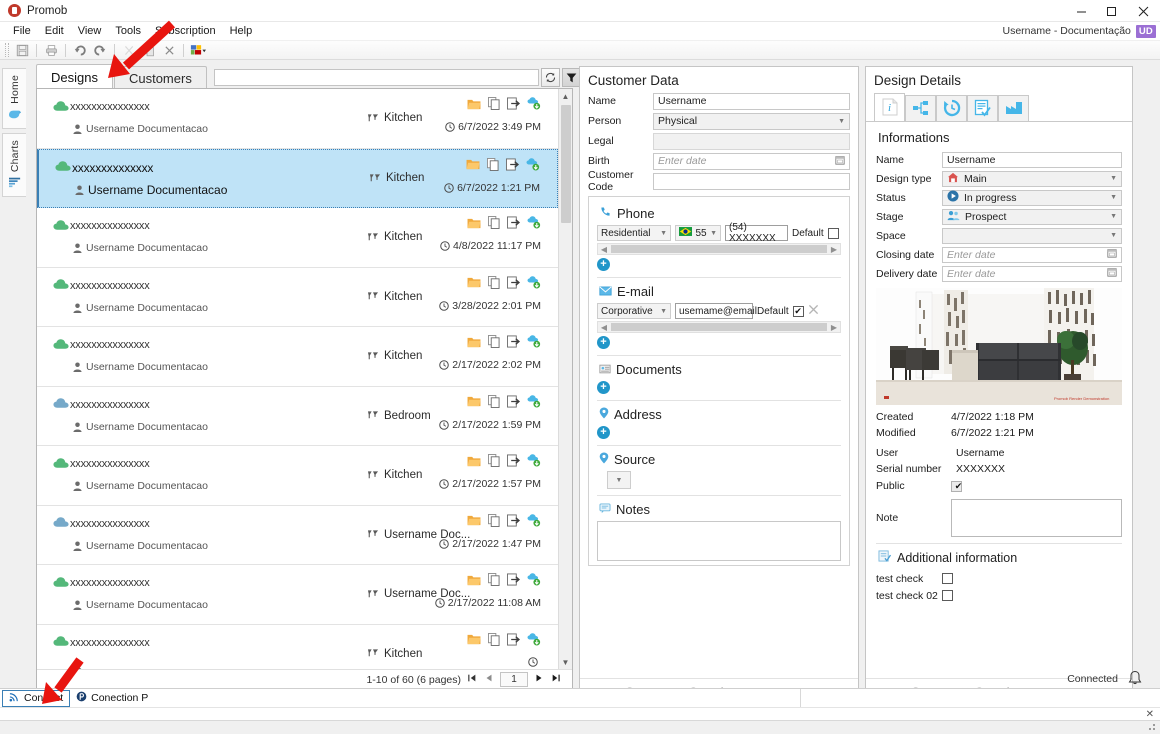  Describe the element at coordinates (198, 50) in the screenshot. I see `color-palette-icon` at that location.